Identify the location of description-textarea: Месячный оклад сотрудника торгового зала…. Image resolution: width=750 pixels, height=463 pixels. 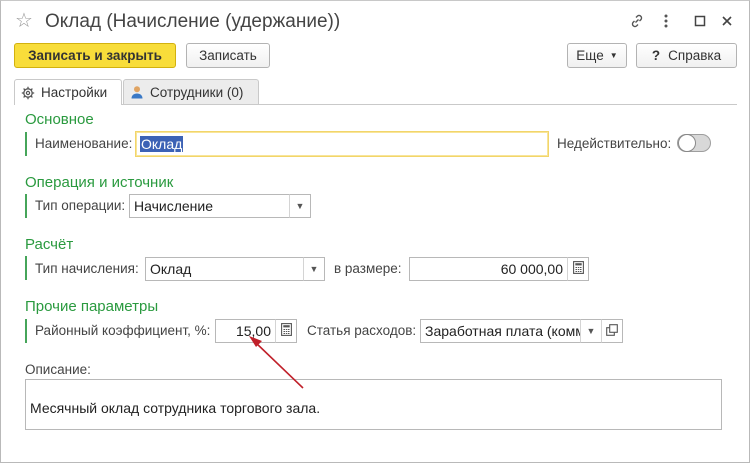
(373, 404).